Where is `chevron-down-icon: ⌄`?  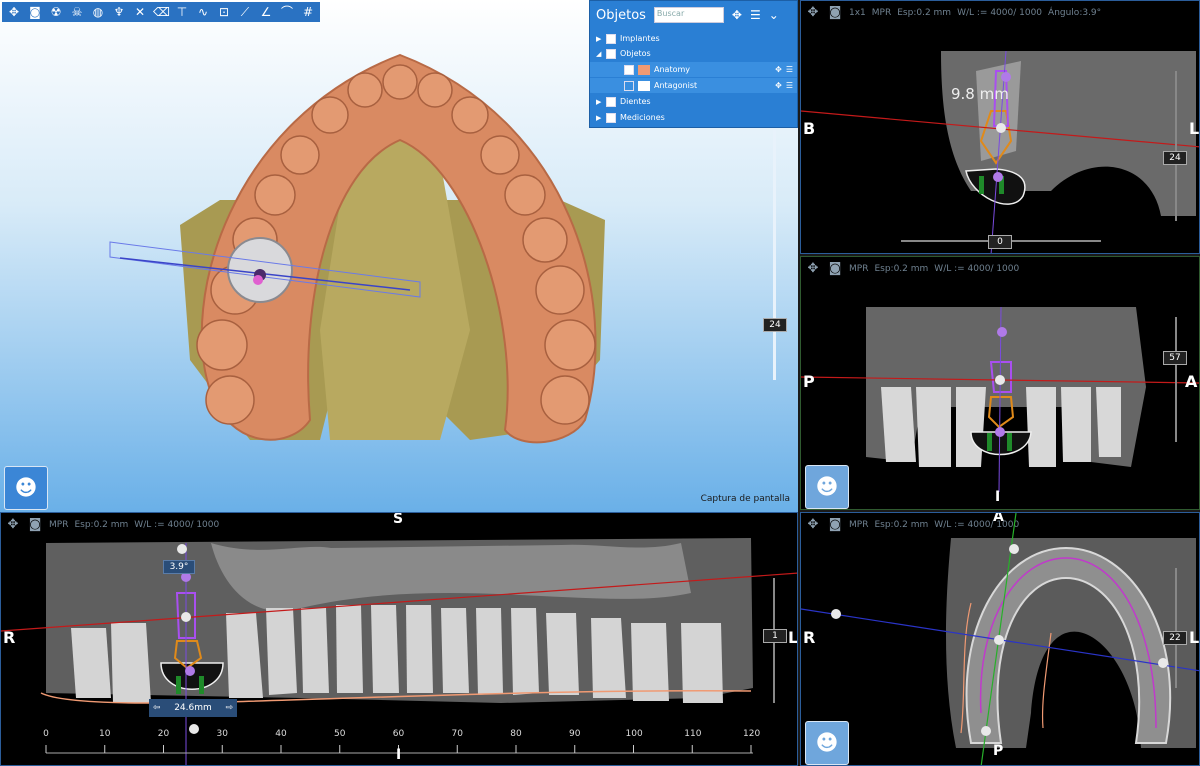 chevron-down-icon: ⌄ is located at coordinates (774, 15).